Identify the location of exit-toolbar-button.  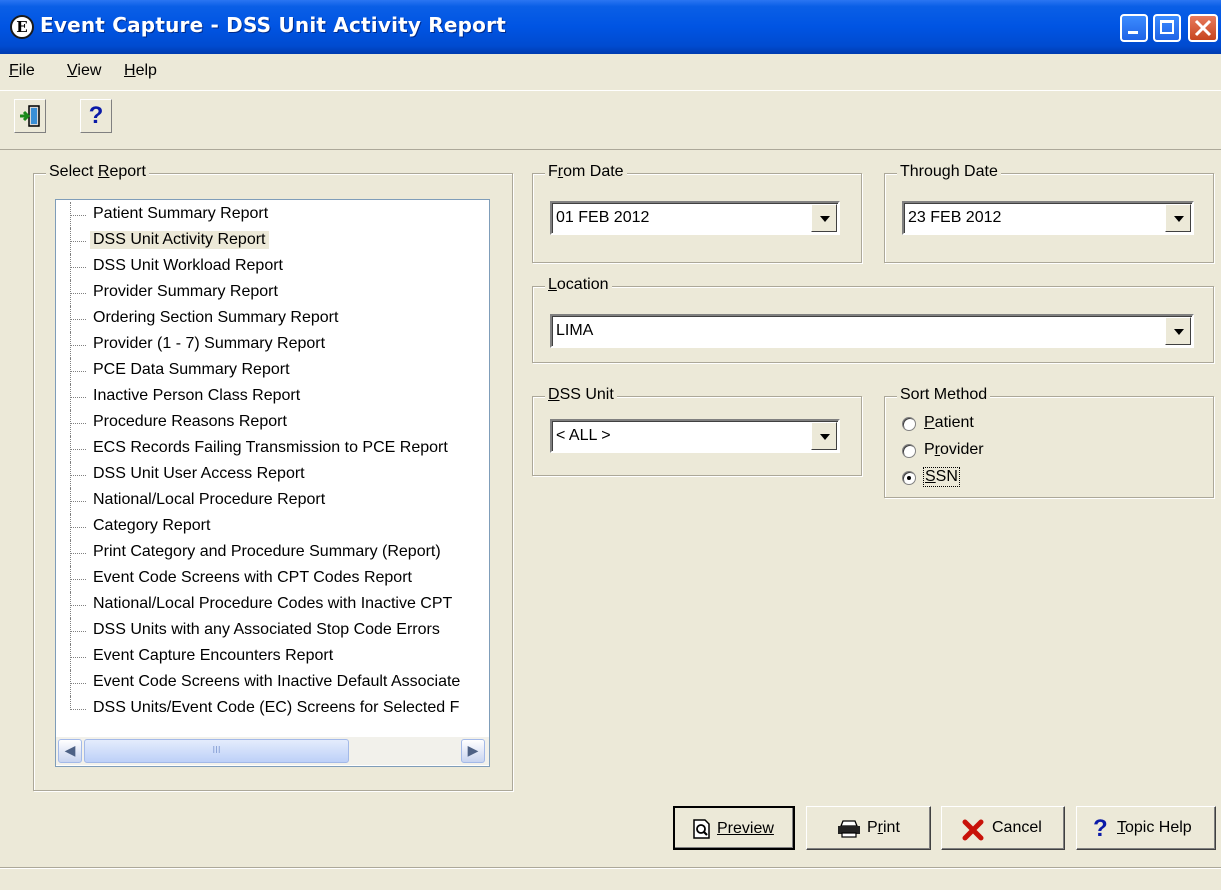
(30, 116).